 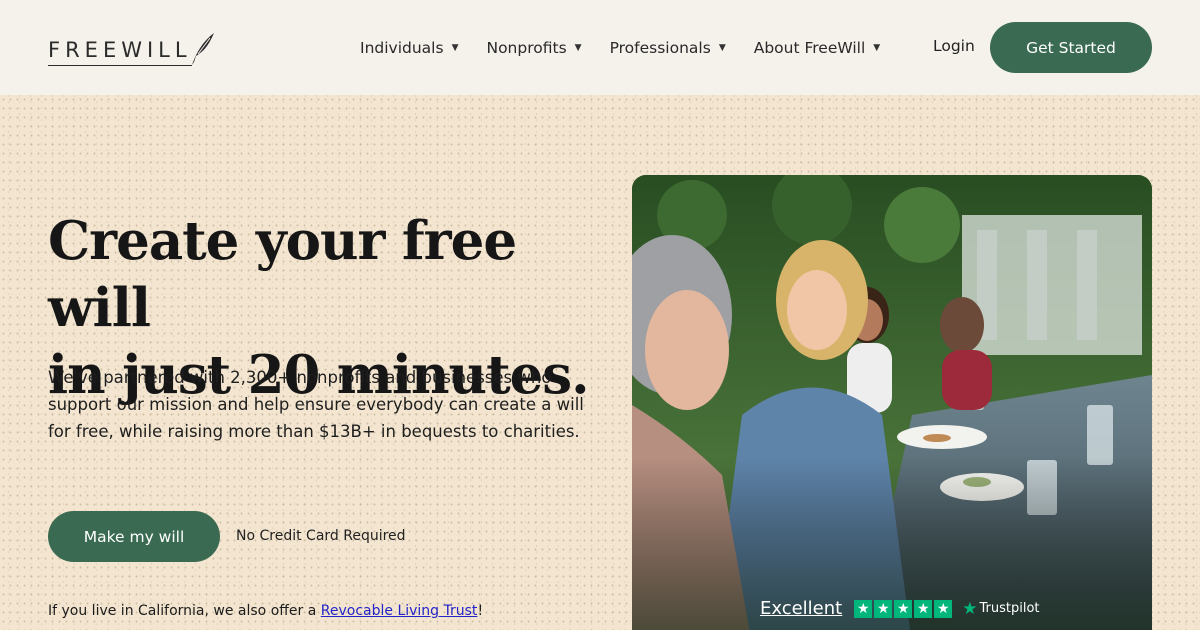 What do you see at coordinates (321, 536) in the screenshot?
I see `no-credit-card-note: No Credit Card Required` at bounding box center [321, 536].